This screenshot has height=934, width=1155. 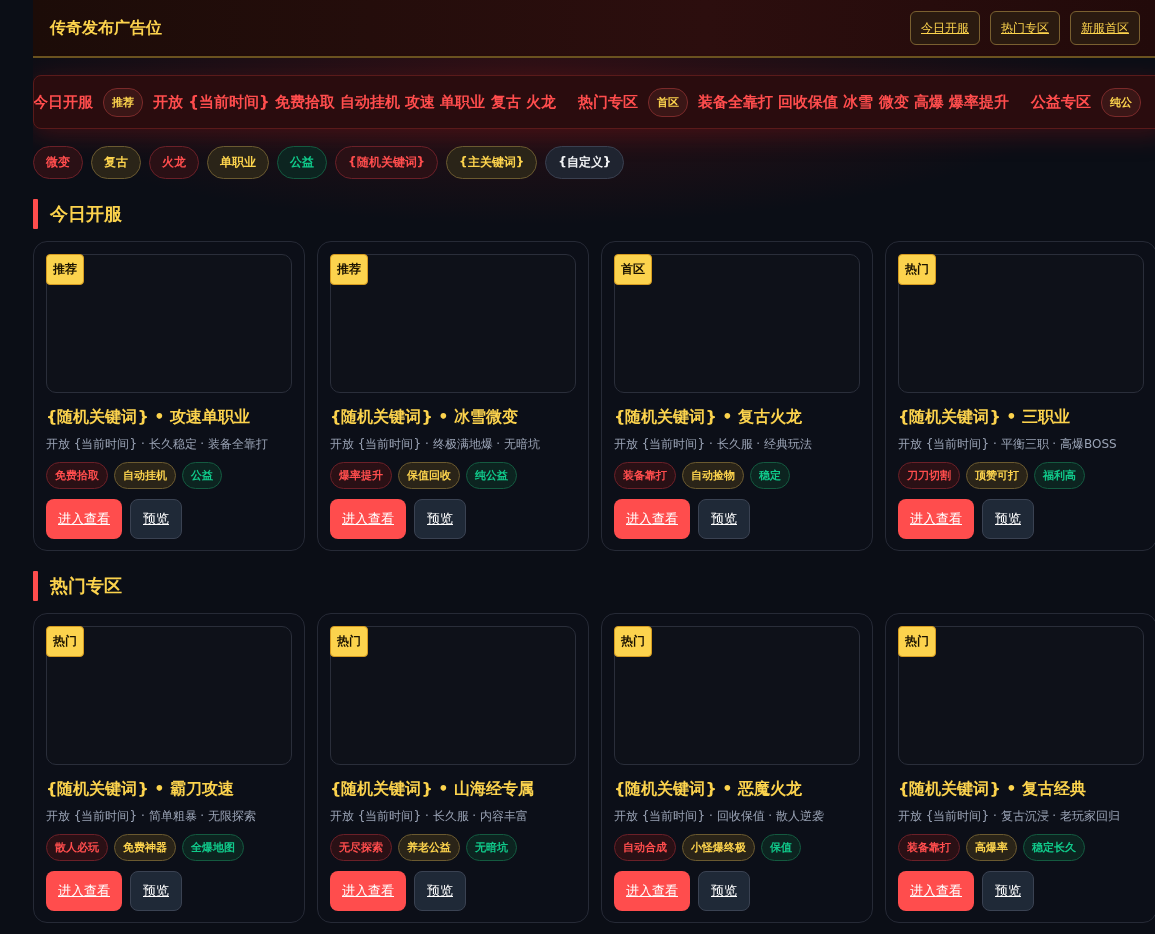 I want to click on card-subtitle: 开放 {当前时间} · 回收保值 · 散人逆袭, so click(x=719, y=816).